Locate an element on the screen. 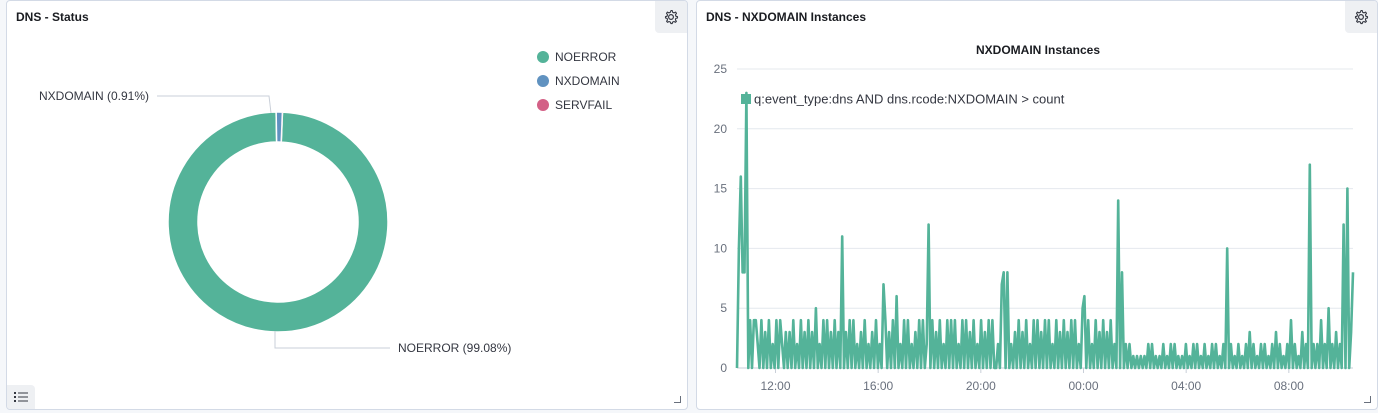 This screenshot has height=413, width=1378. list-icon is located at coordinates (21, 397).